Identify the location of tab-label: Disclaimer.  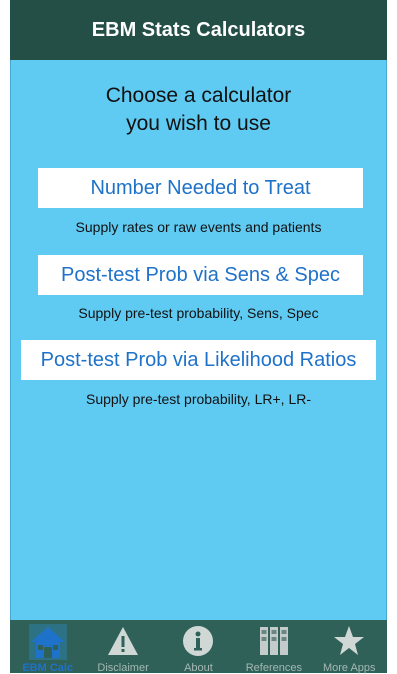
(123, 668).